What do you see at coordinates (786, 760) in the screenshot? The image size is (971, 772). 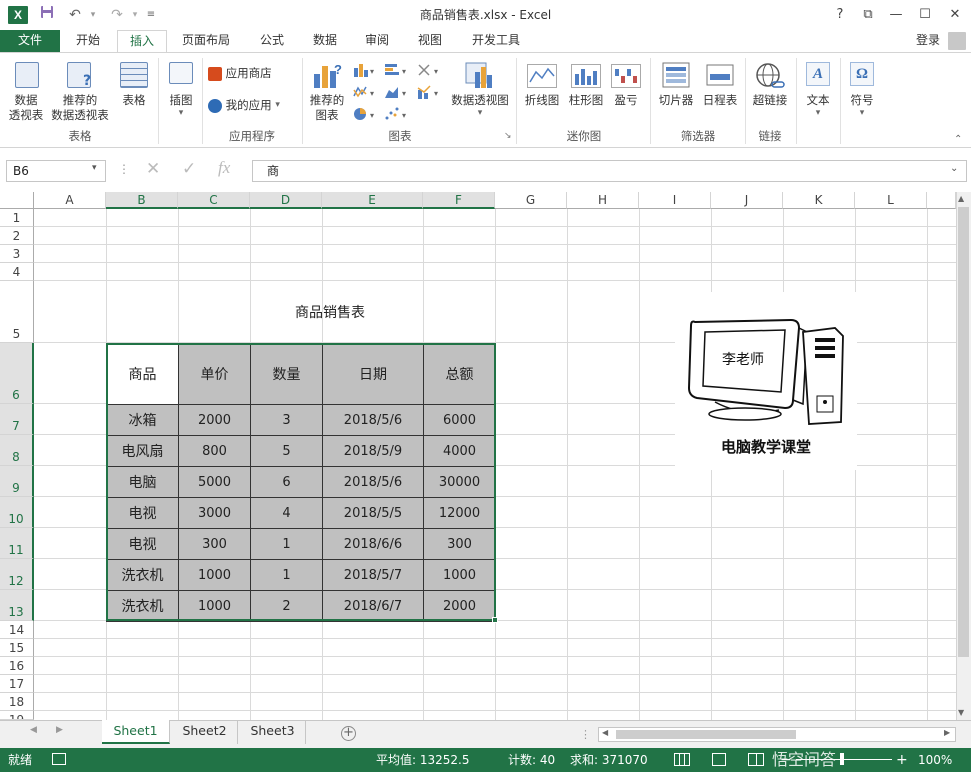 I see `zoom-out-icon: −` at bounding box center [786, 760].